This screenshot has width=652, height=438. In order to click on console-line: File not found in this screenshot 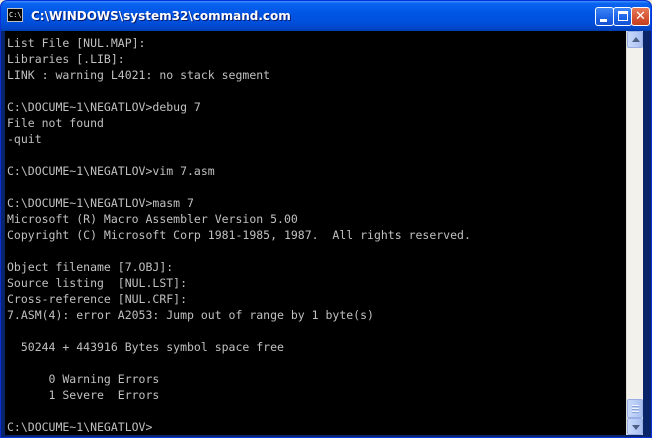, I will do `click(55, 123)`.